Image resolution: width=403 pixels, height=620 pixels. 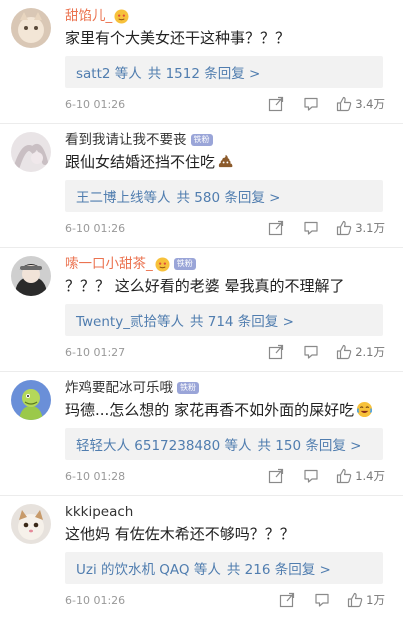 I want to click on replies-box: 轻轻大人 6517238480 等人 共 150 条回复 >, so click(x=224, y=444).